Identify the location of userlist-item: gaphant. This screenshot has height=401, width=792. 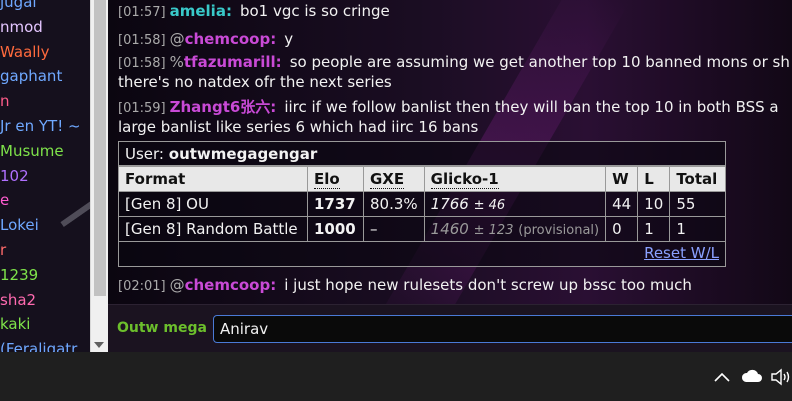
(31, 76).